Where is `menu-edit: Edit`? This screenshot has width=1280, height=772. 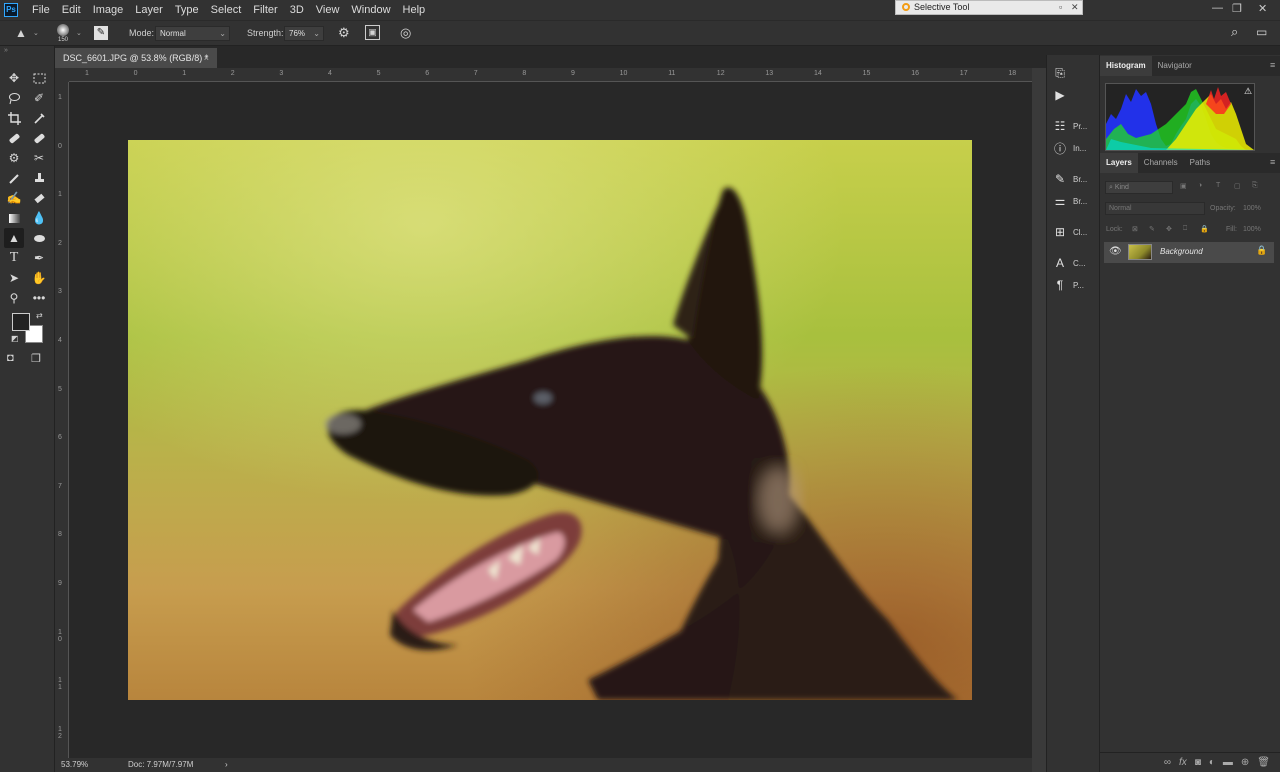
menu-edit: Edit is located at coordinates (71, 10).